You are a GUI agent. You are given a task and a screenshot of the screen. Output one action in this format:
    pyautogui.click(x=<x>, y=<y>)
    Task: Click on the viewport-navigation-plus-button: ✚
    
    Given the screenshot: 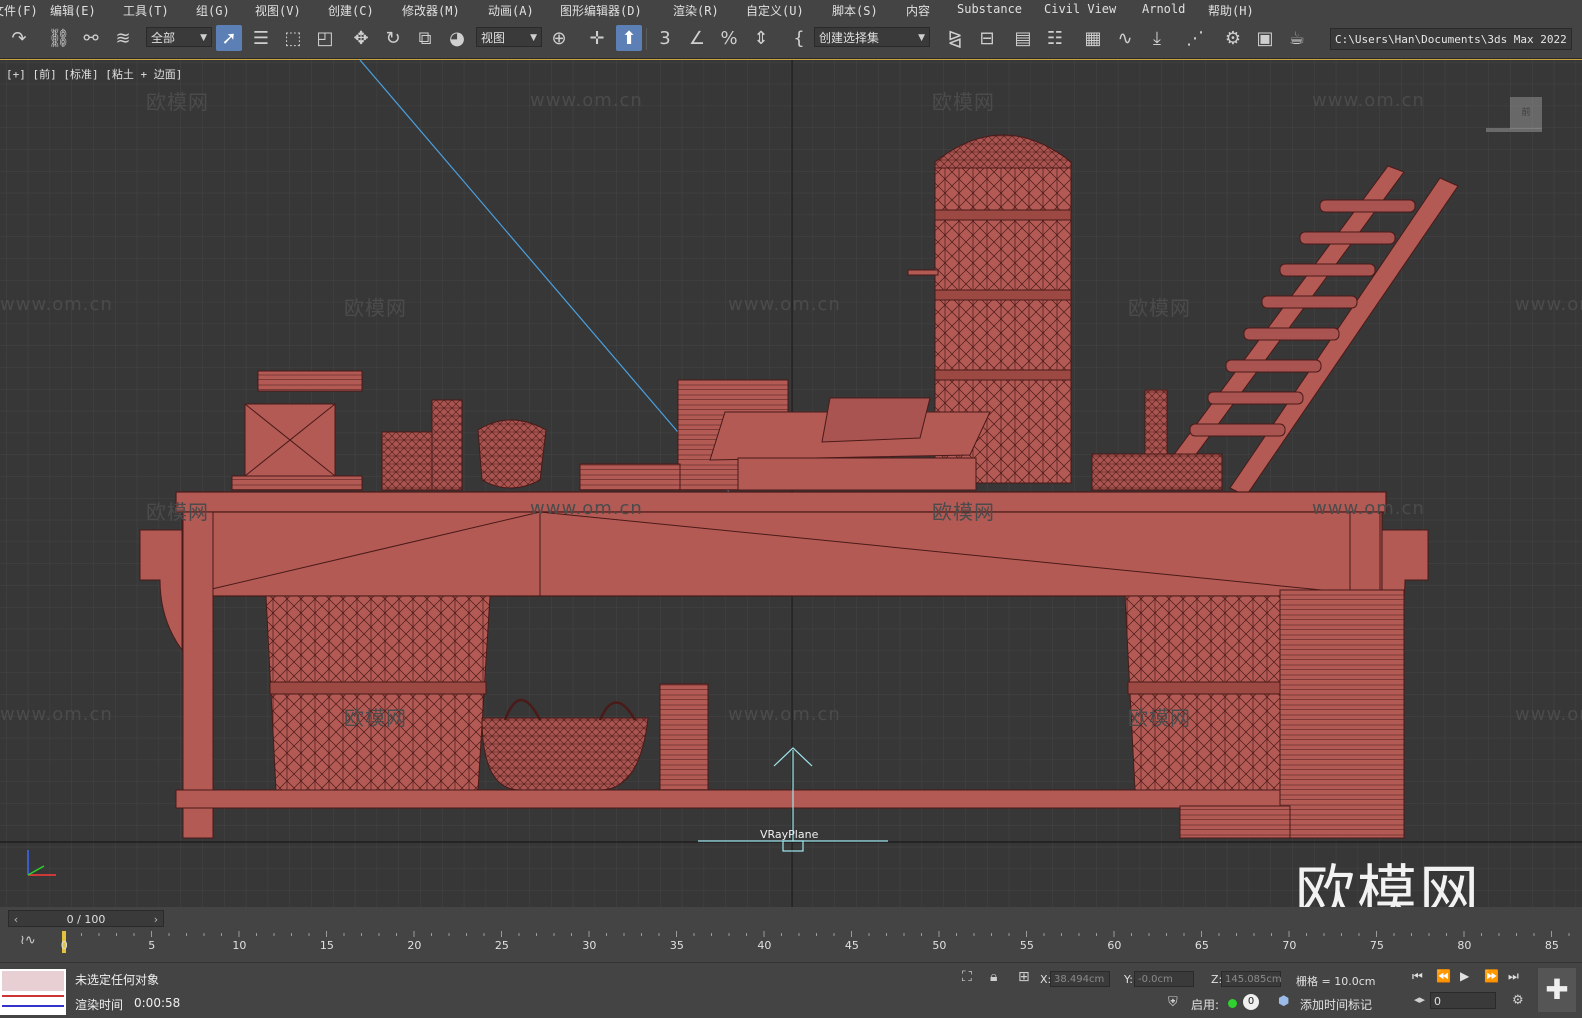 What is the action you would take?
    pyautogui.click(x=1557, y=990)
    